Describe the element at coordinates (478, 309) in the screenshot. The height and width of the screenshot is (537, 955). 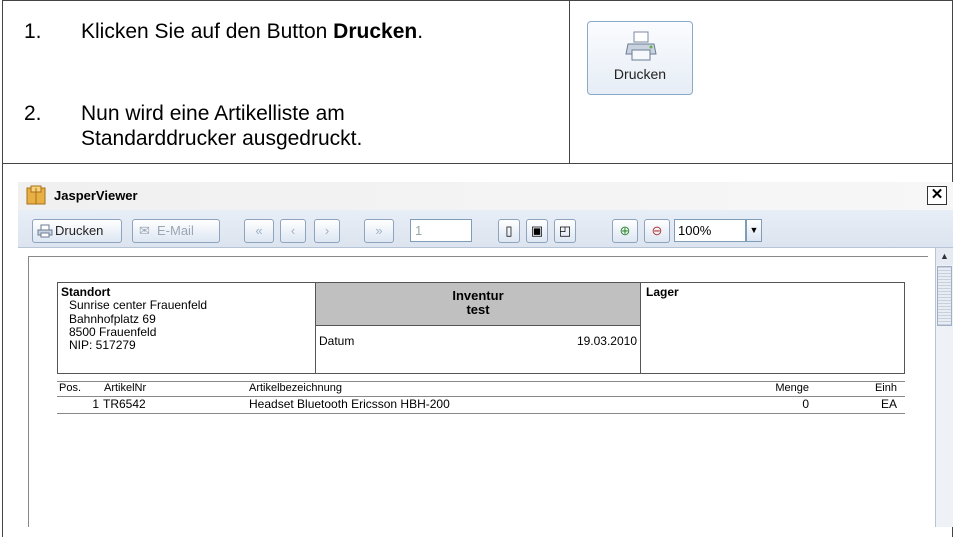
I see `report-subtitle: test` at that location.